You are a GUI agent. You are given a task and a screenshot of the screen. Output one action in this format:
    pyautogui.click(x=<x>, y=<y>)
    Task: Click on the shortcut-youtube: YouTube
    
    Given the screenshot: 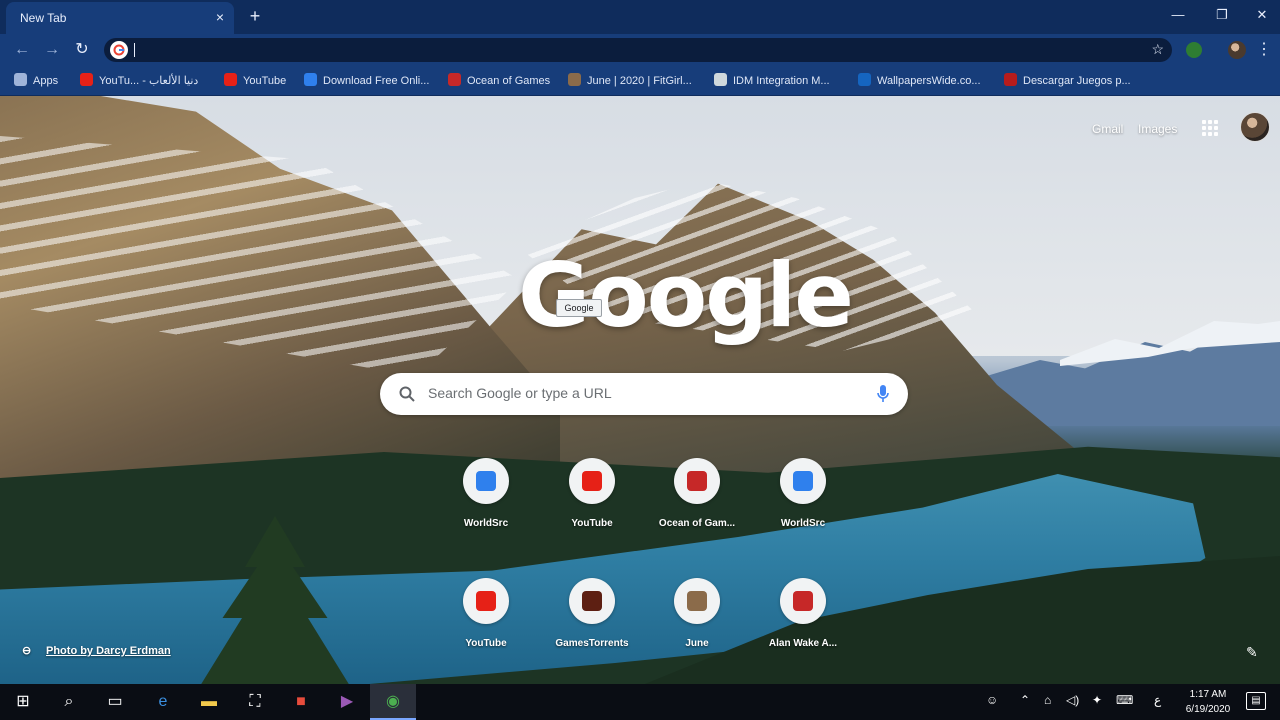 What is the action you would take?
    pyautogui.click(x=592, y=504)
    